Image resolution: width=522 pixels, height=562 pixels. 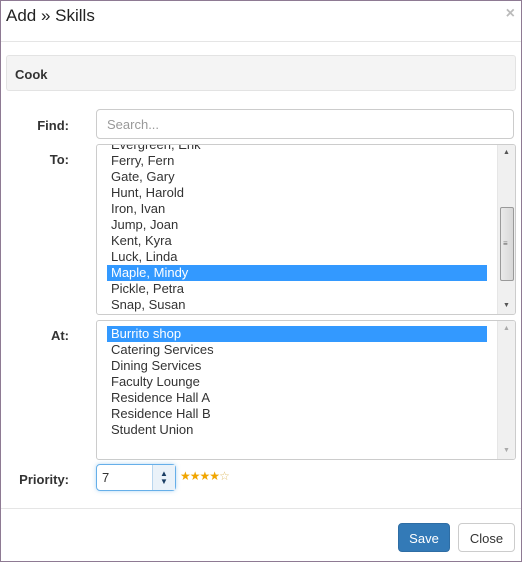 What do you see at coordinates (297, 241) in the screenshot?
I see `to-option: Kent, Kyra` at bounding box center [297, 241].